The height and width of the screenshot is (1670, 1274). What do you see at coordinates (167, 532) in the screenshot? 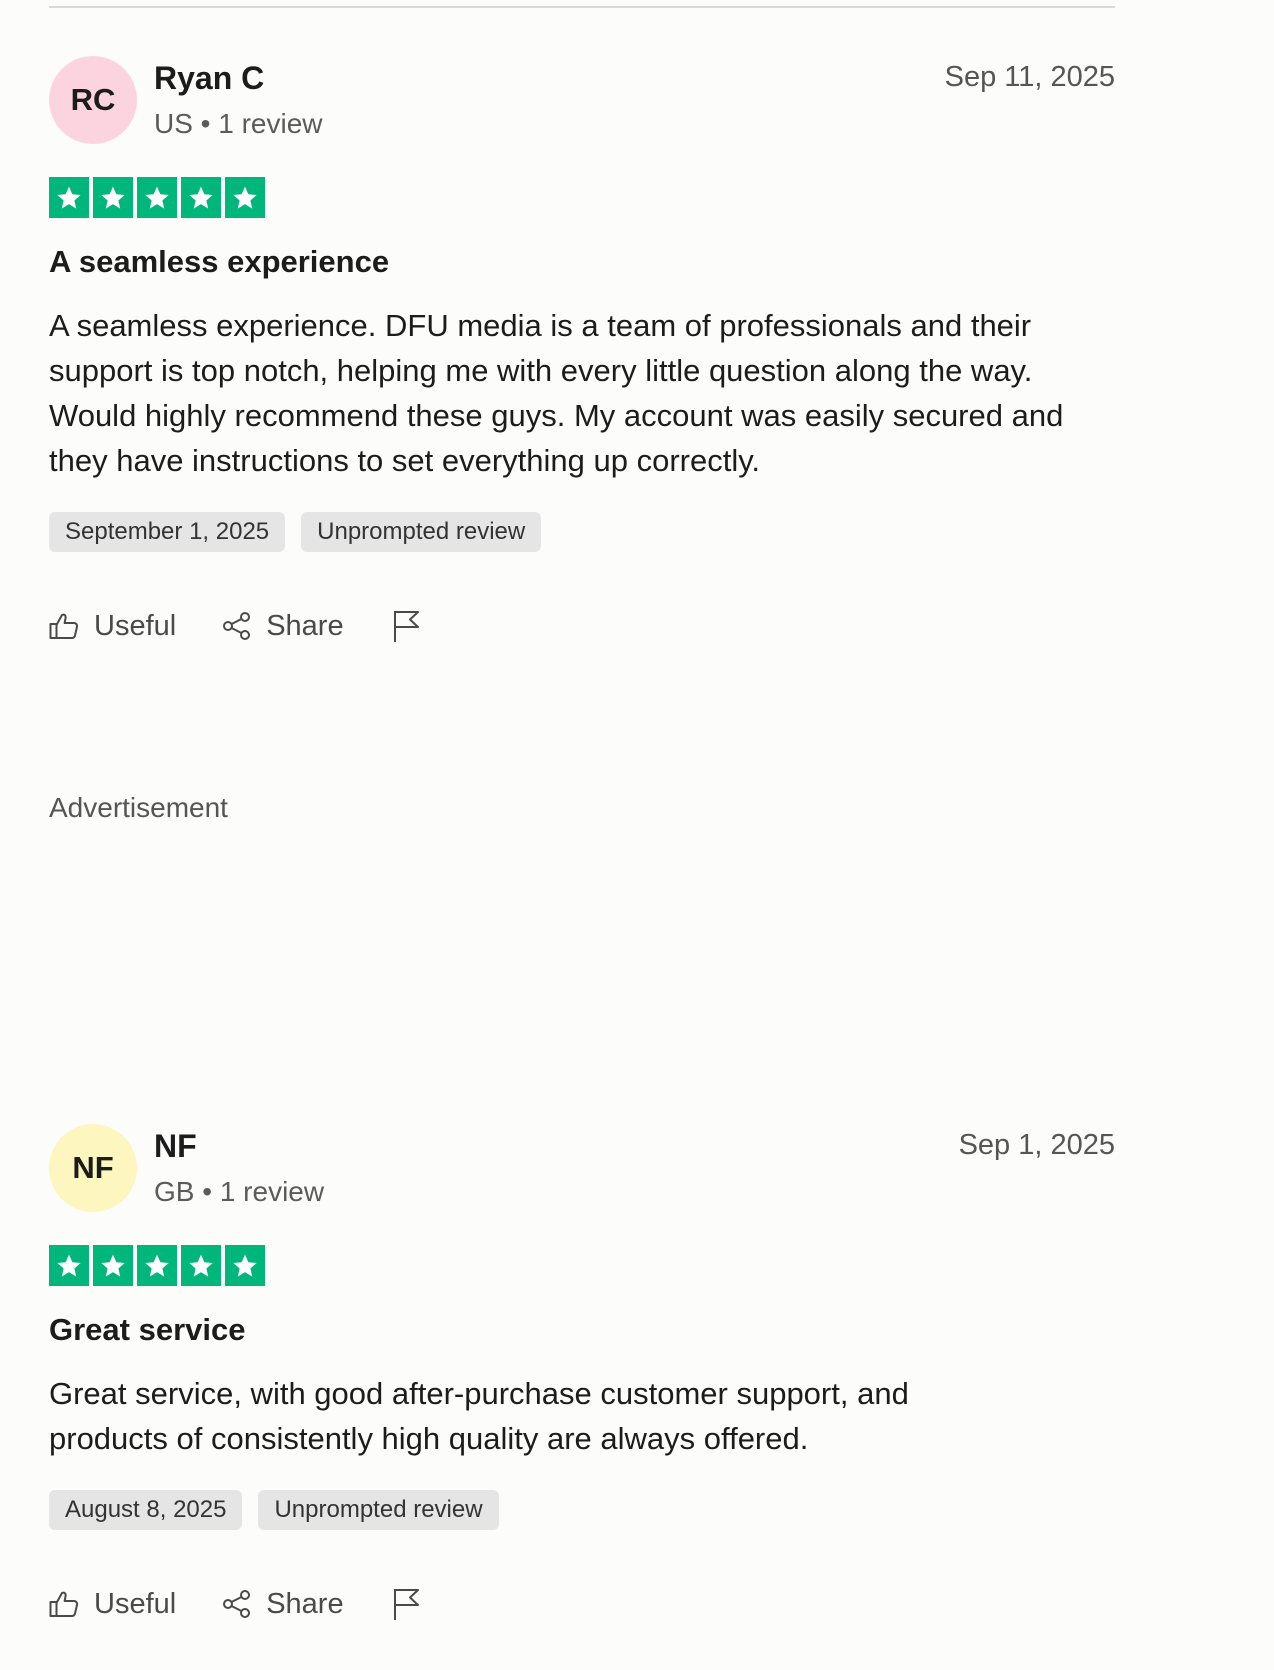
I see `experience-date-badge: September 1, 2025` at bounding box center [167, 532].